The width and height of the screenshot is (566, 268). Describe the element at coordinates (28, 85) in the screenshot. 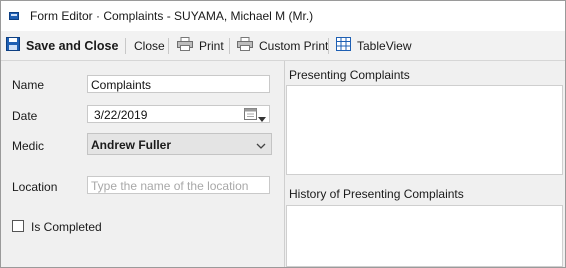

I see `name-label: Name` at that location.